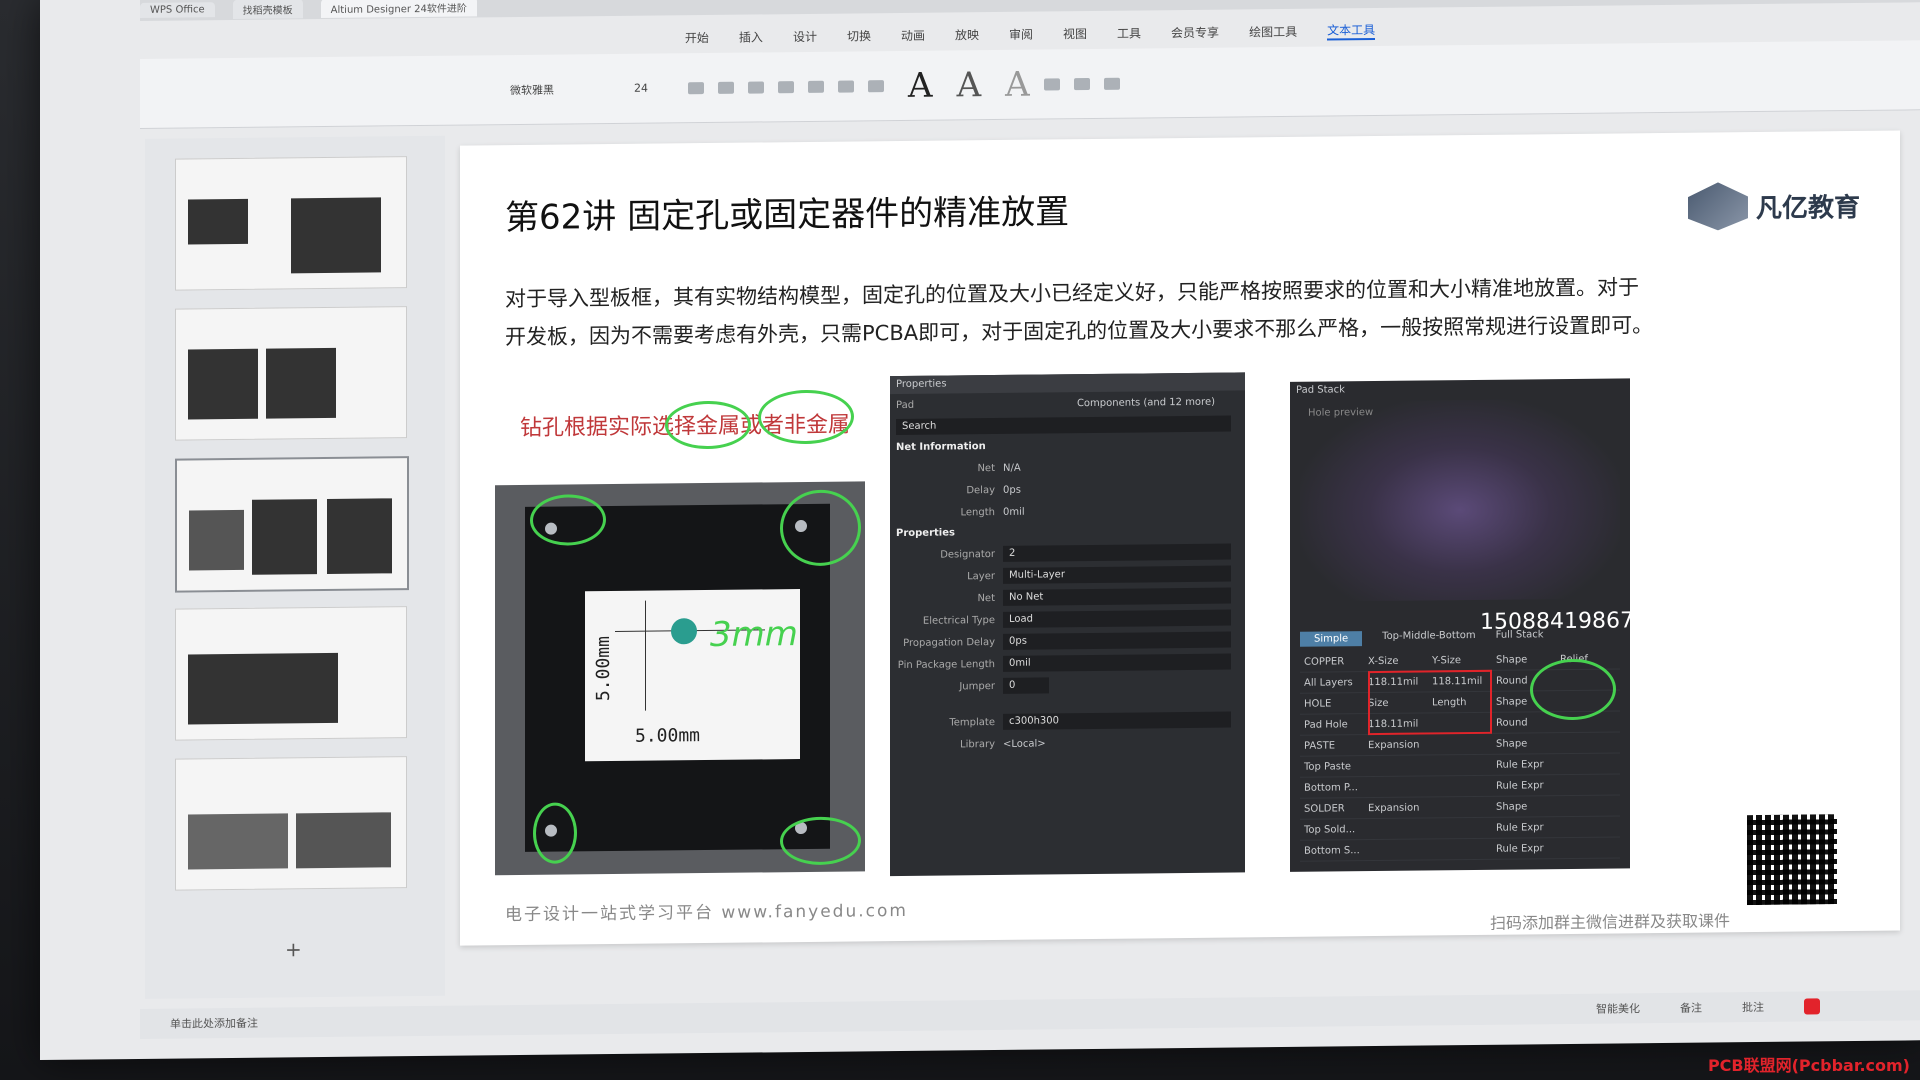 The height and width of the screenshot is (1080, 1920). What do you see at coordinates (1117, 596) in the screenshot?
I see `net-select: No Net` at bounding box center [1117, 596].